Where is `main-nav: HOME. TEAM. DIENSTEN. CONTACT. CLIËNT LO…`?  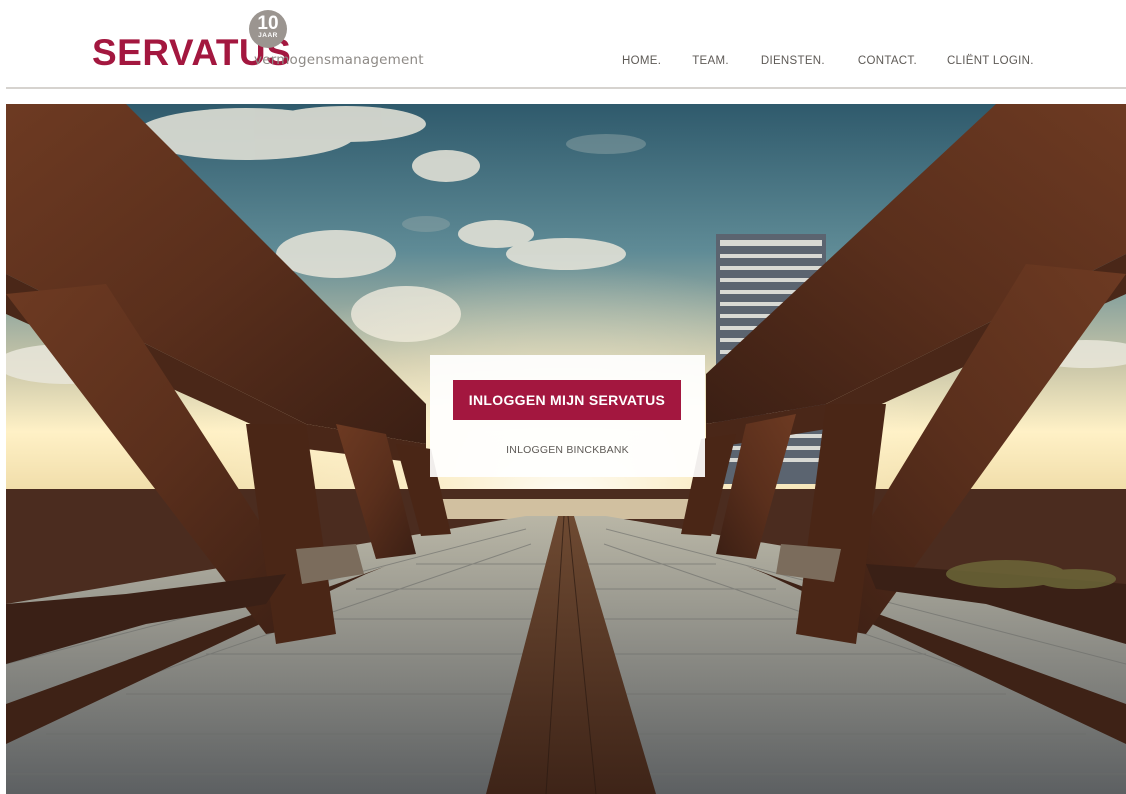 main-nav: HOME. TEAM. DIENSTEN. CONTACT. CLIËNT LO… is located at coordinates (828, 61).